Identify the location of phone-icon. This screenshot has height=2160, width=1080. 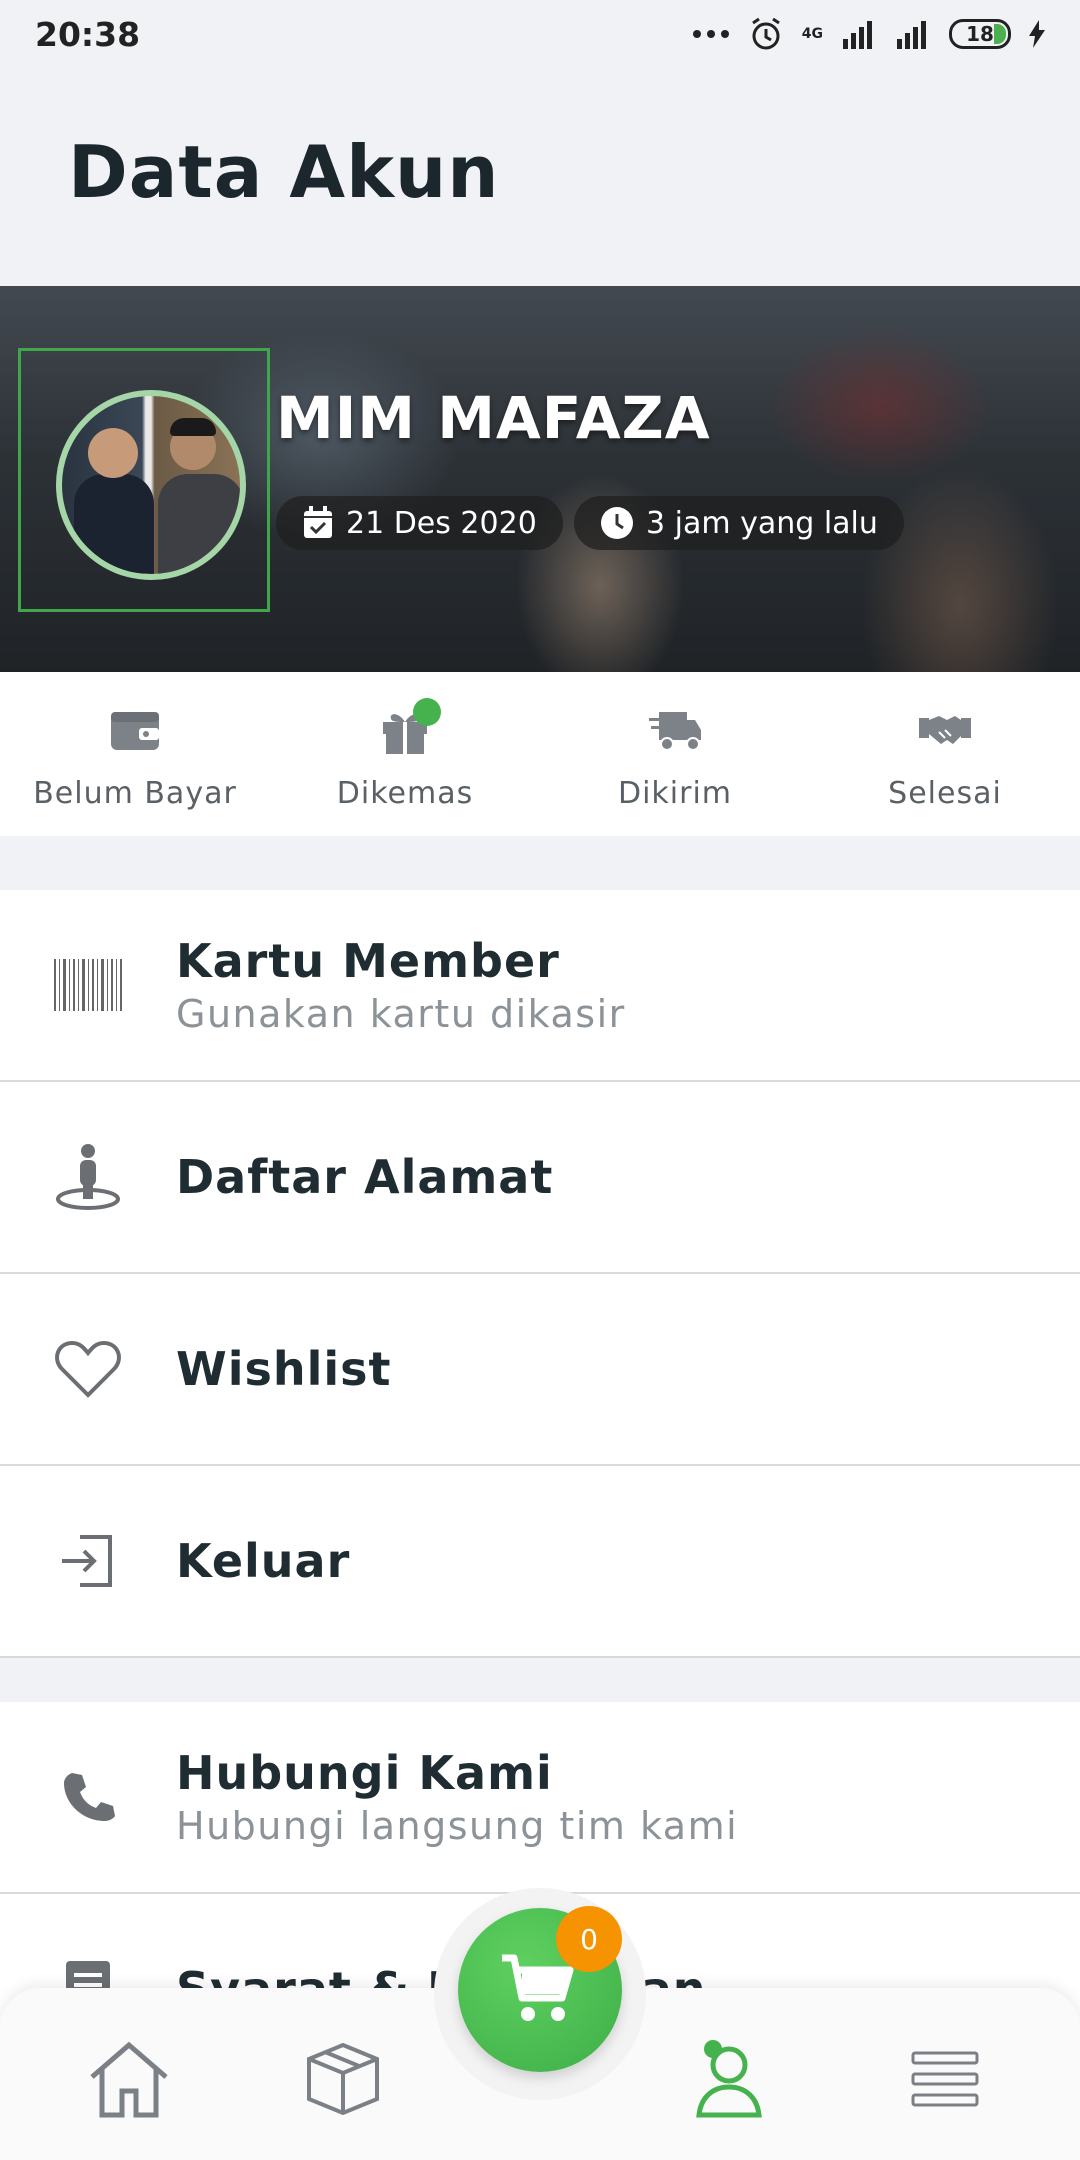
(88, 1797).